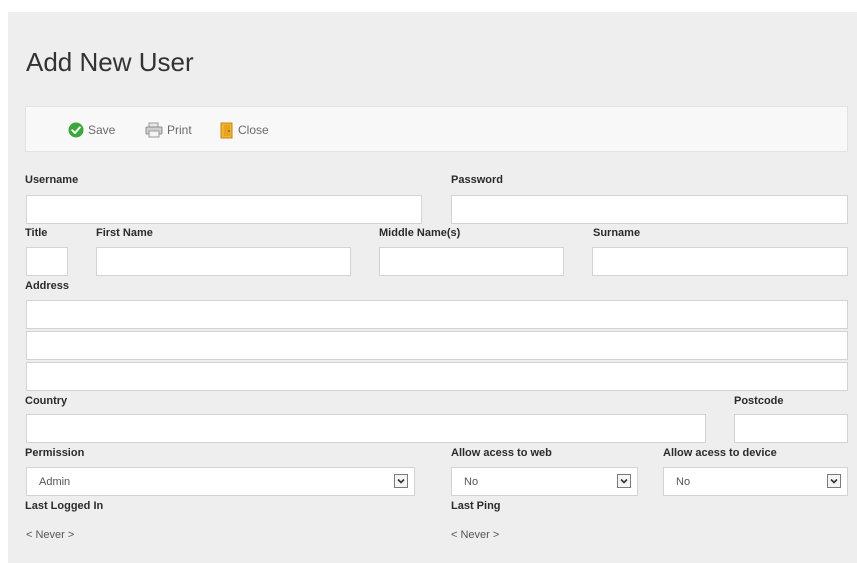  What do you see at coordinates (76, 130) in the screenshot?
I see `check-circle-icon` at bounding box center [76, 130].